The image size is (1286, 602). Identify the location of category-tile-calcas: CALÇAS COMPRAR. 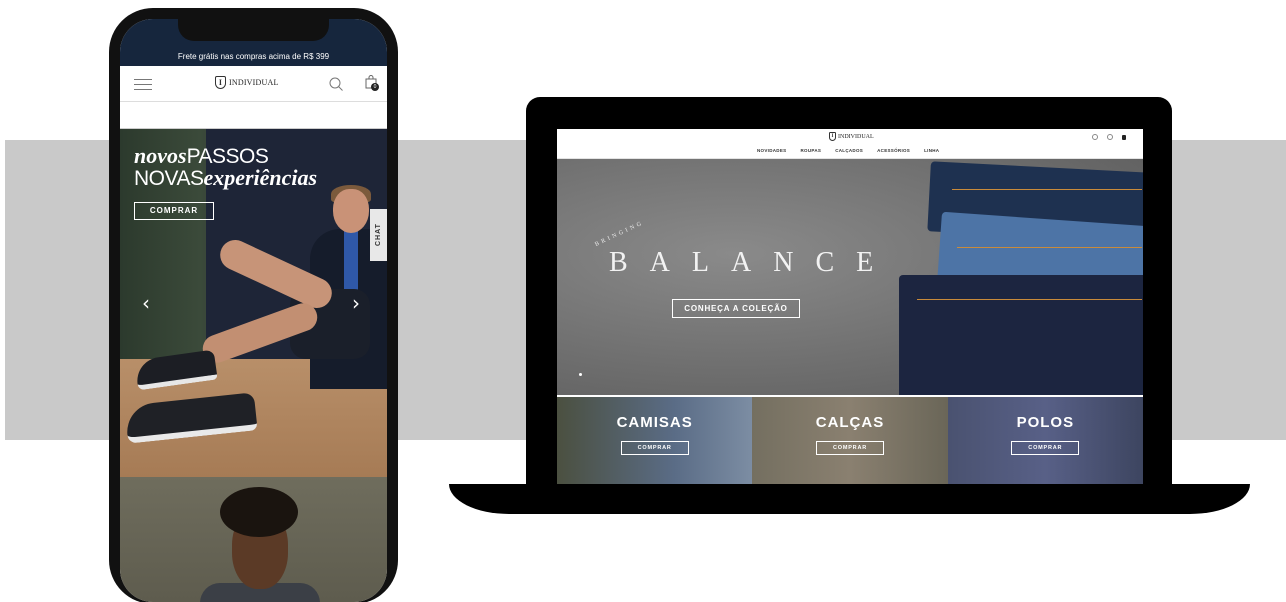
(850, 440).